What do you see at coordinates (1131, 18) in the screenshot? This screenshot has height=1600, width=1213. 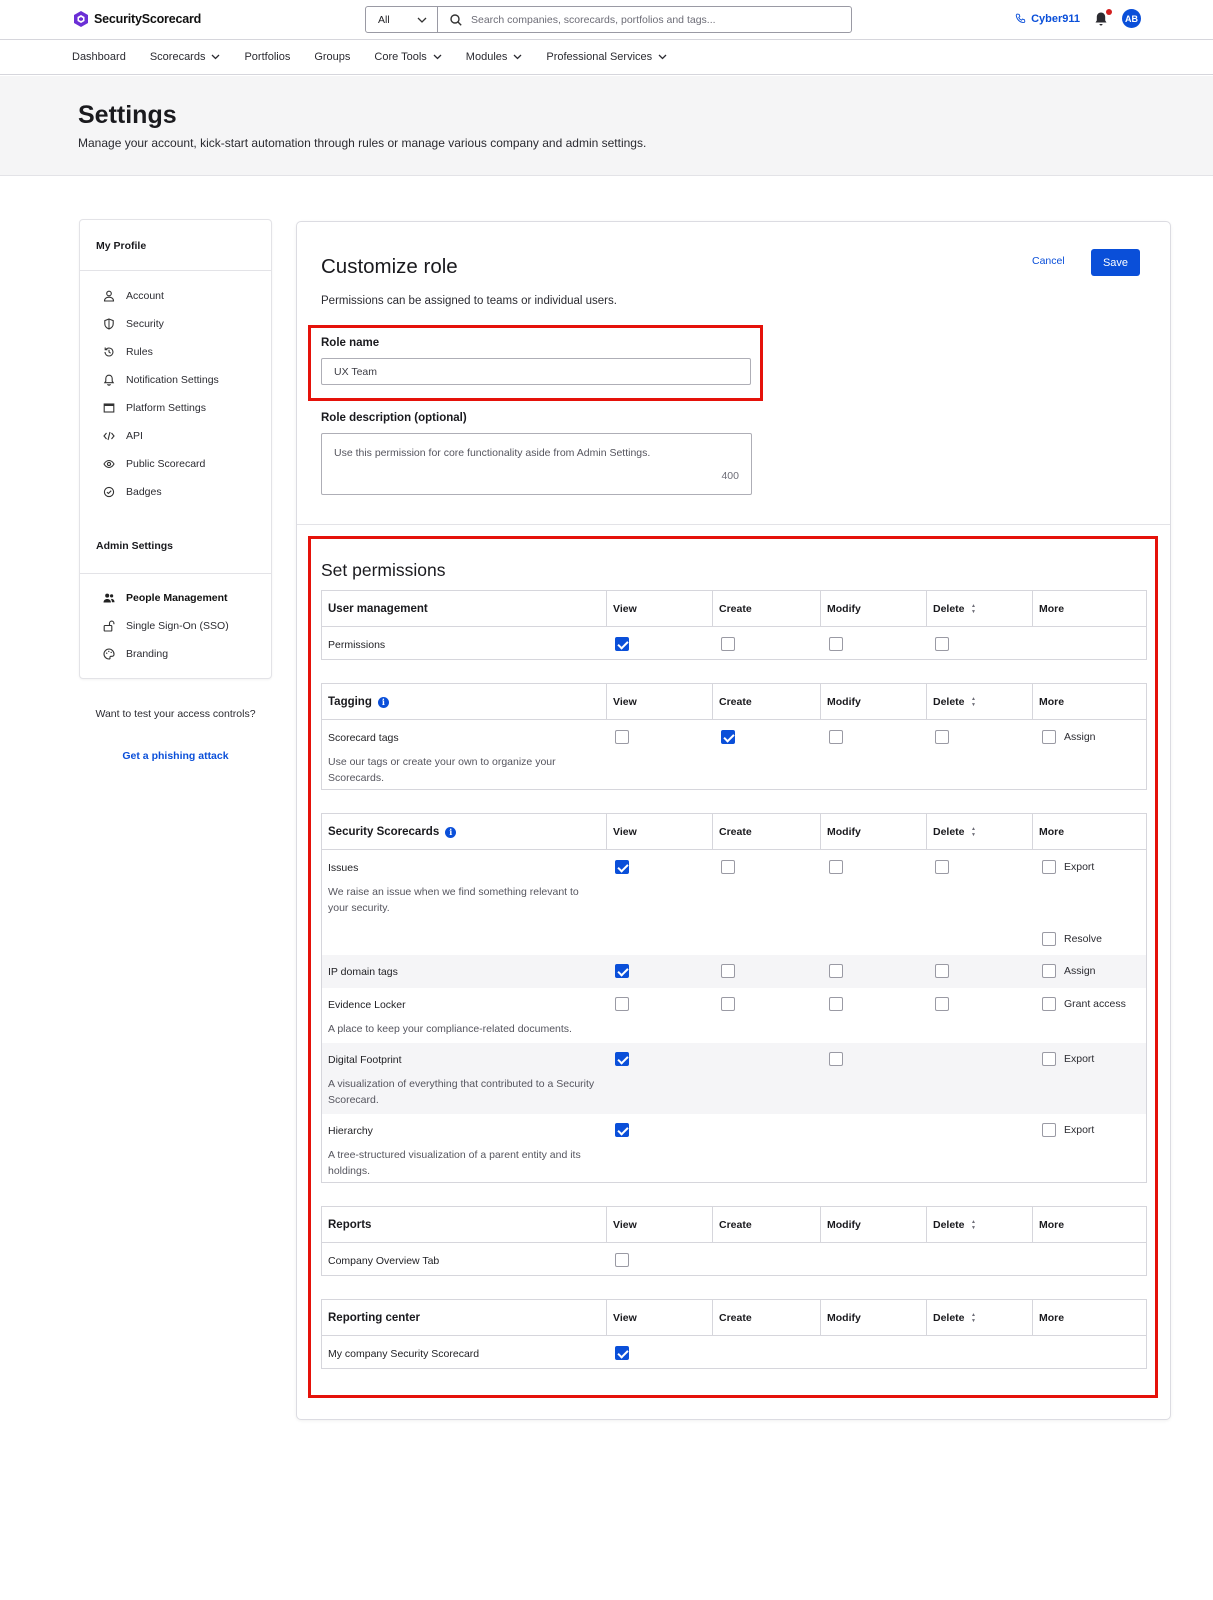 I see `avatar: AB` at bounding box center [1131, 18].